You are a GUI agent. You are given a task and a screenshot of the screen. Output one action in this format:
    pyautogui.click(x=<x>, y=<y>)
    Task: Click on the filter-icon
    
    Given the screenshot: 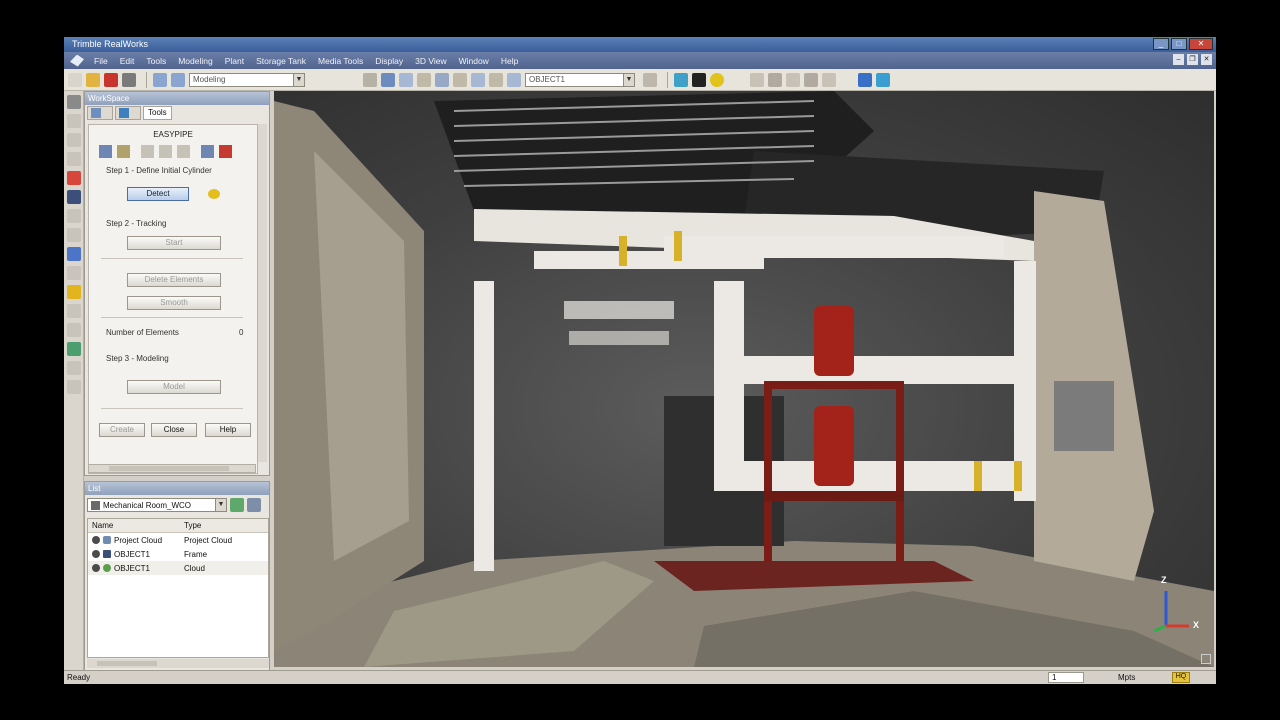 What is the action you would take?
    pyautogui.click(x=237, y=505)
    